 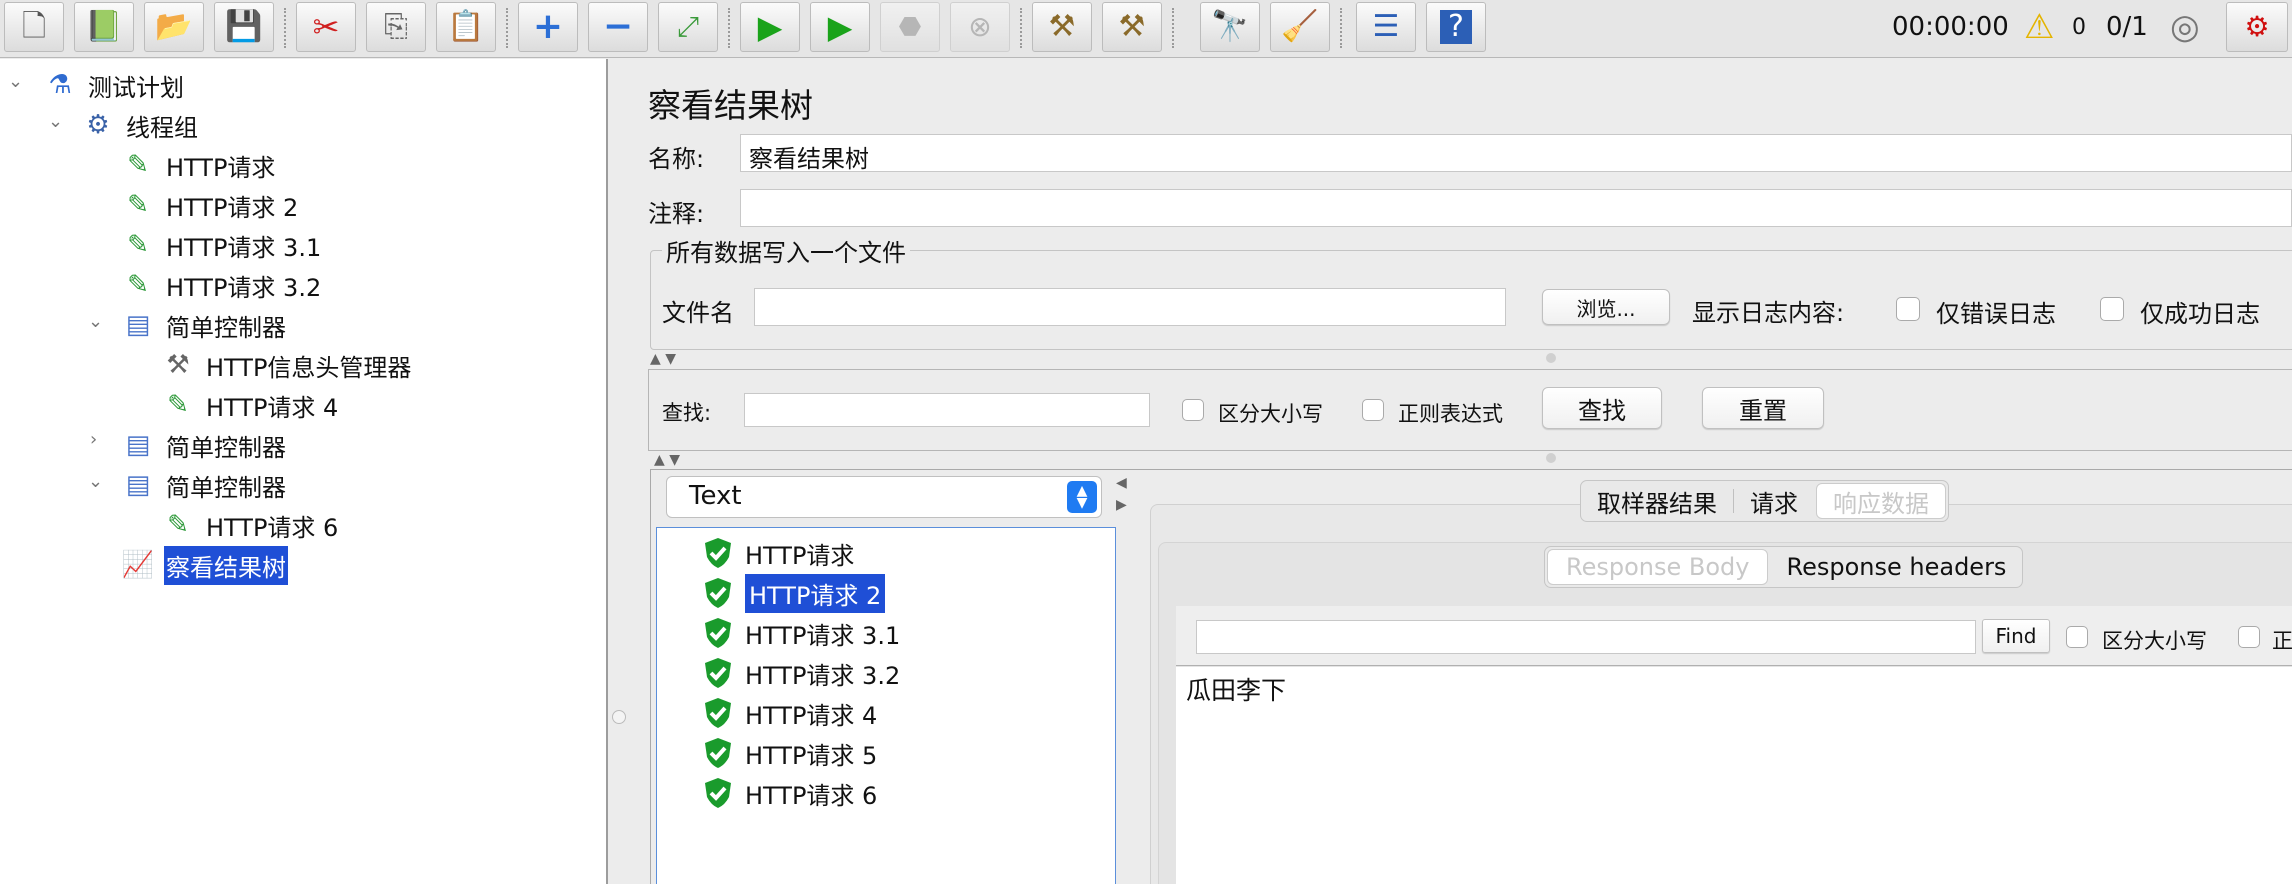 I want to click on copy-icon: ⎘, so click(x=396, y=27).